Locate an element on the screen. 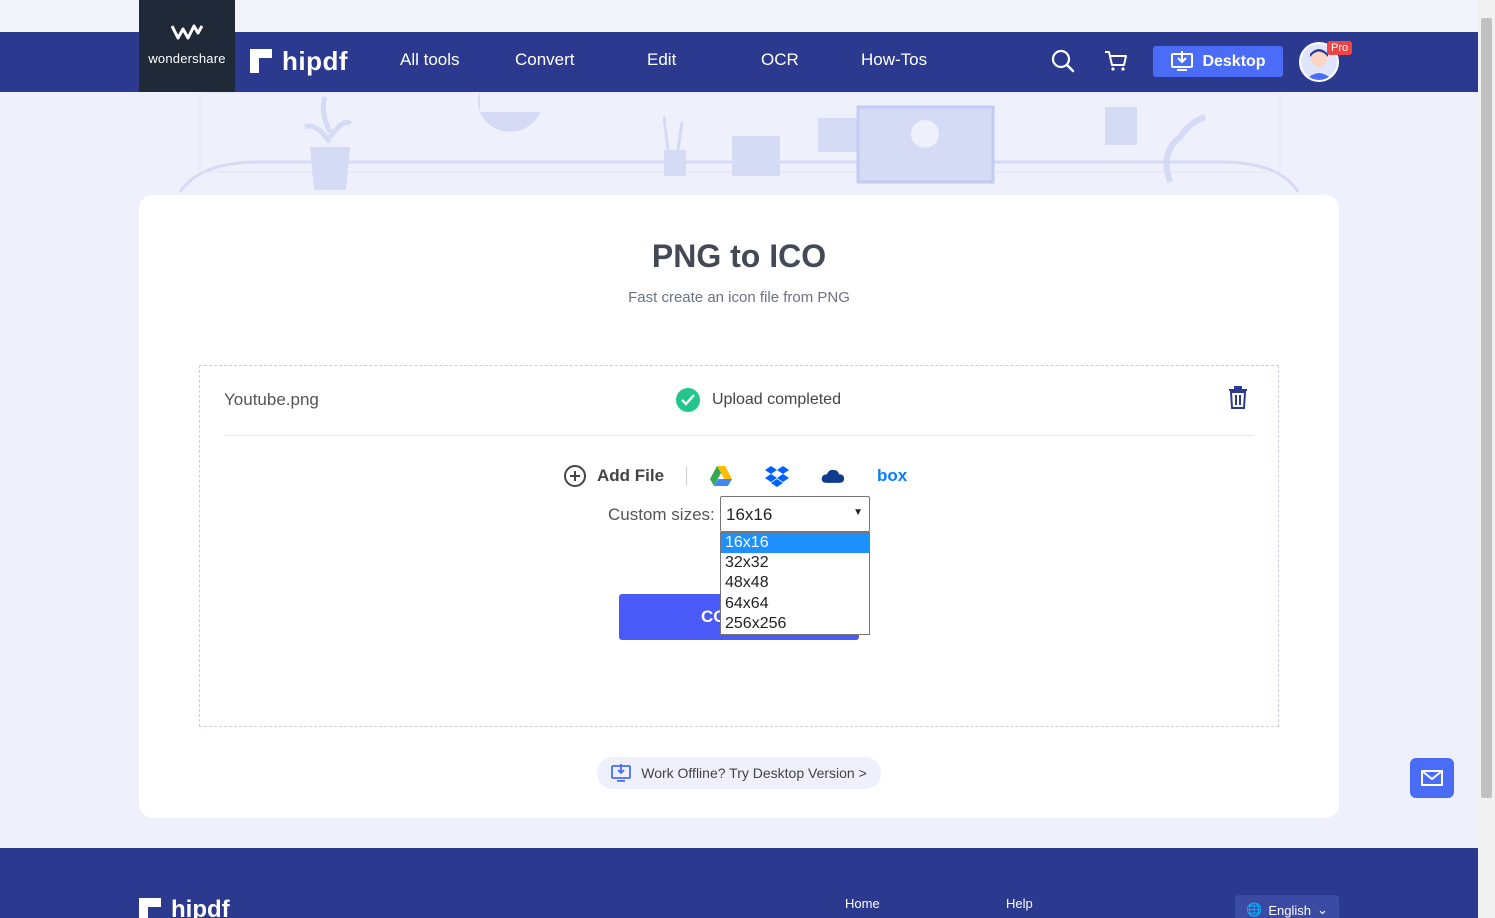  size-option: 48x48 is located at coordinates (795, 583).